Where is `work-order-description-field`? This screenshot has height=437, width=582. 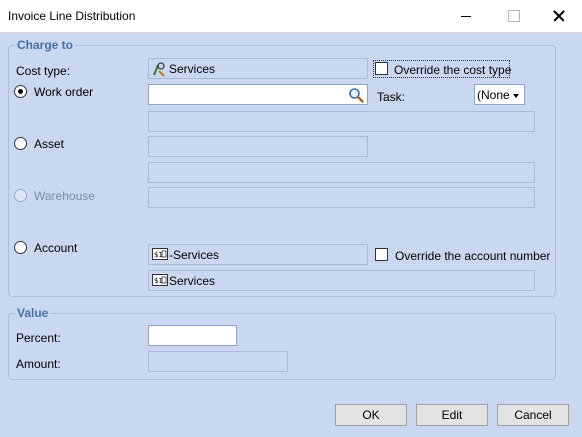
work-order-description-field is located at coordinates (341, 121).